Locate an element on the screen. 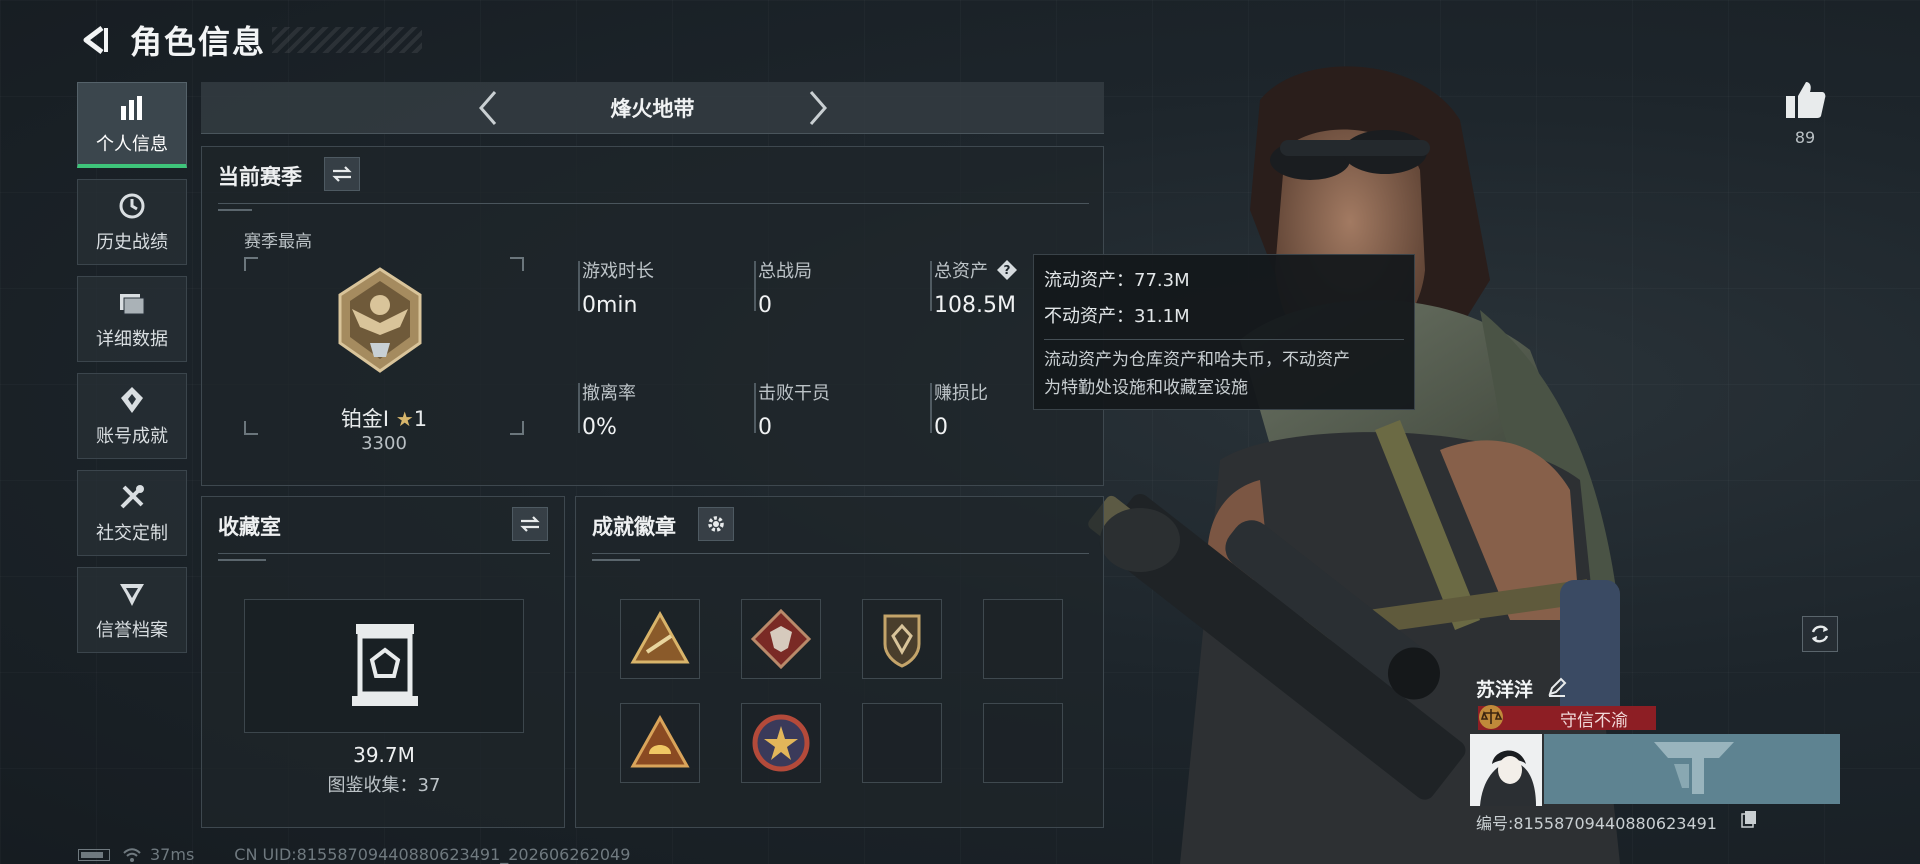 The width and height of the screenshot is (1920, 864). tooltip-fixed-assets: 不动资产：31.1M is located at coordinates (1117, 316).